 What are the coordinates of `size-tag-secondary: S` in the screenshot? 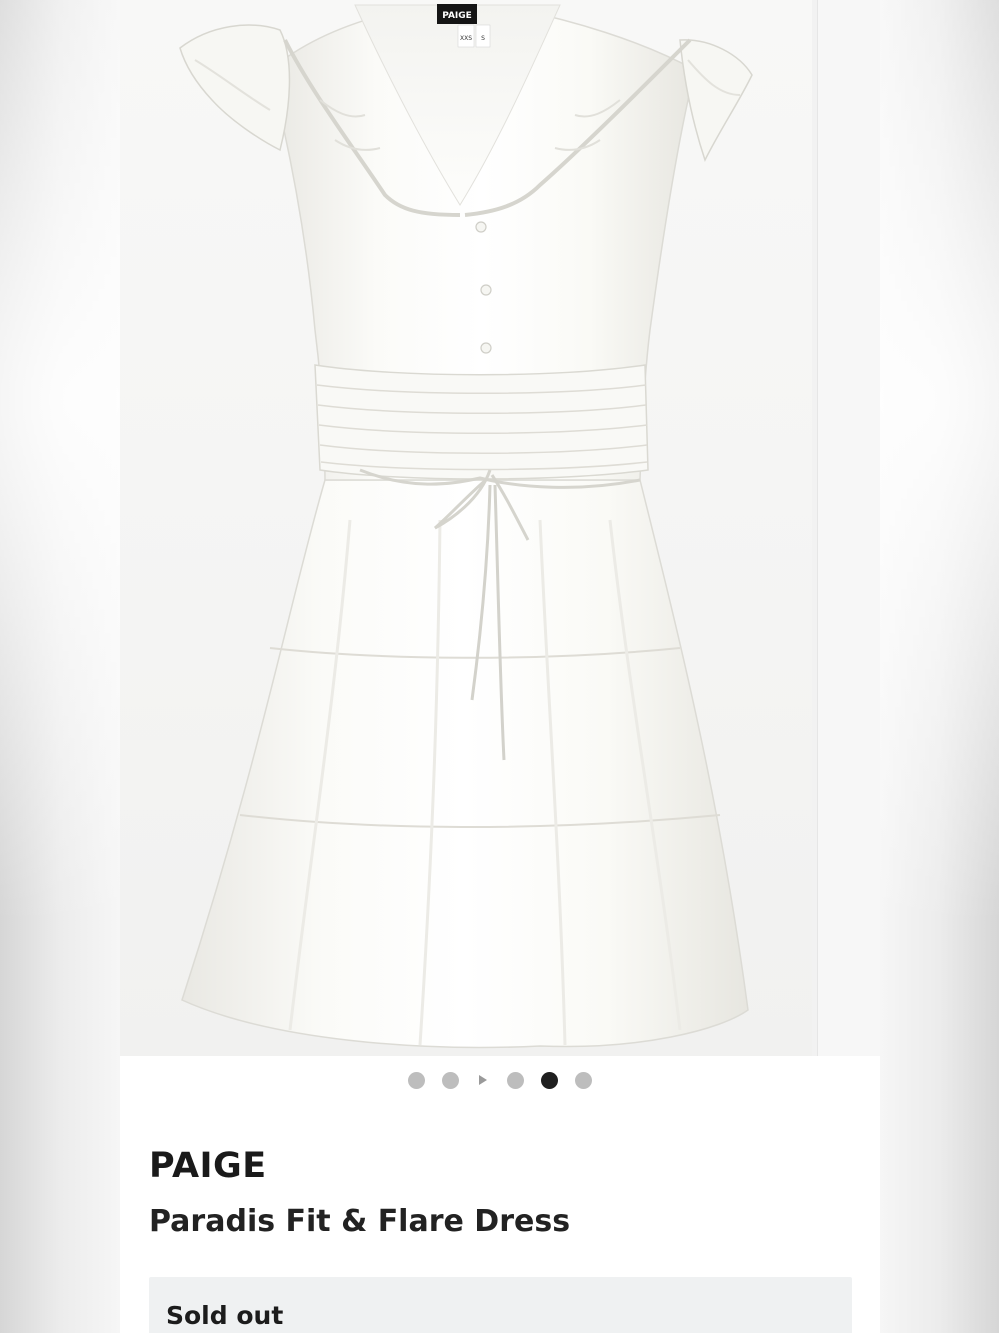 It's located at (483, 38).